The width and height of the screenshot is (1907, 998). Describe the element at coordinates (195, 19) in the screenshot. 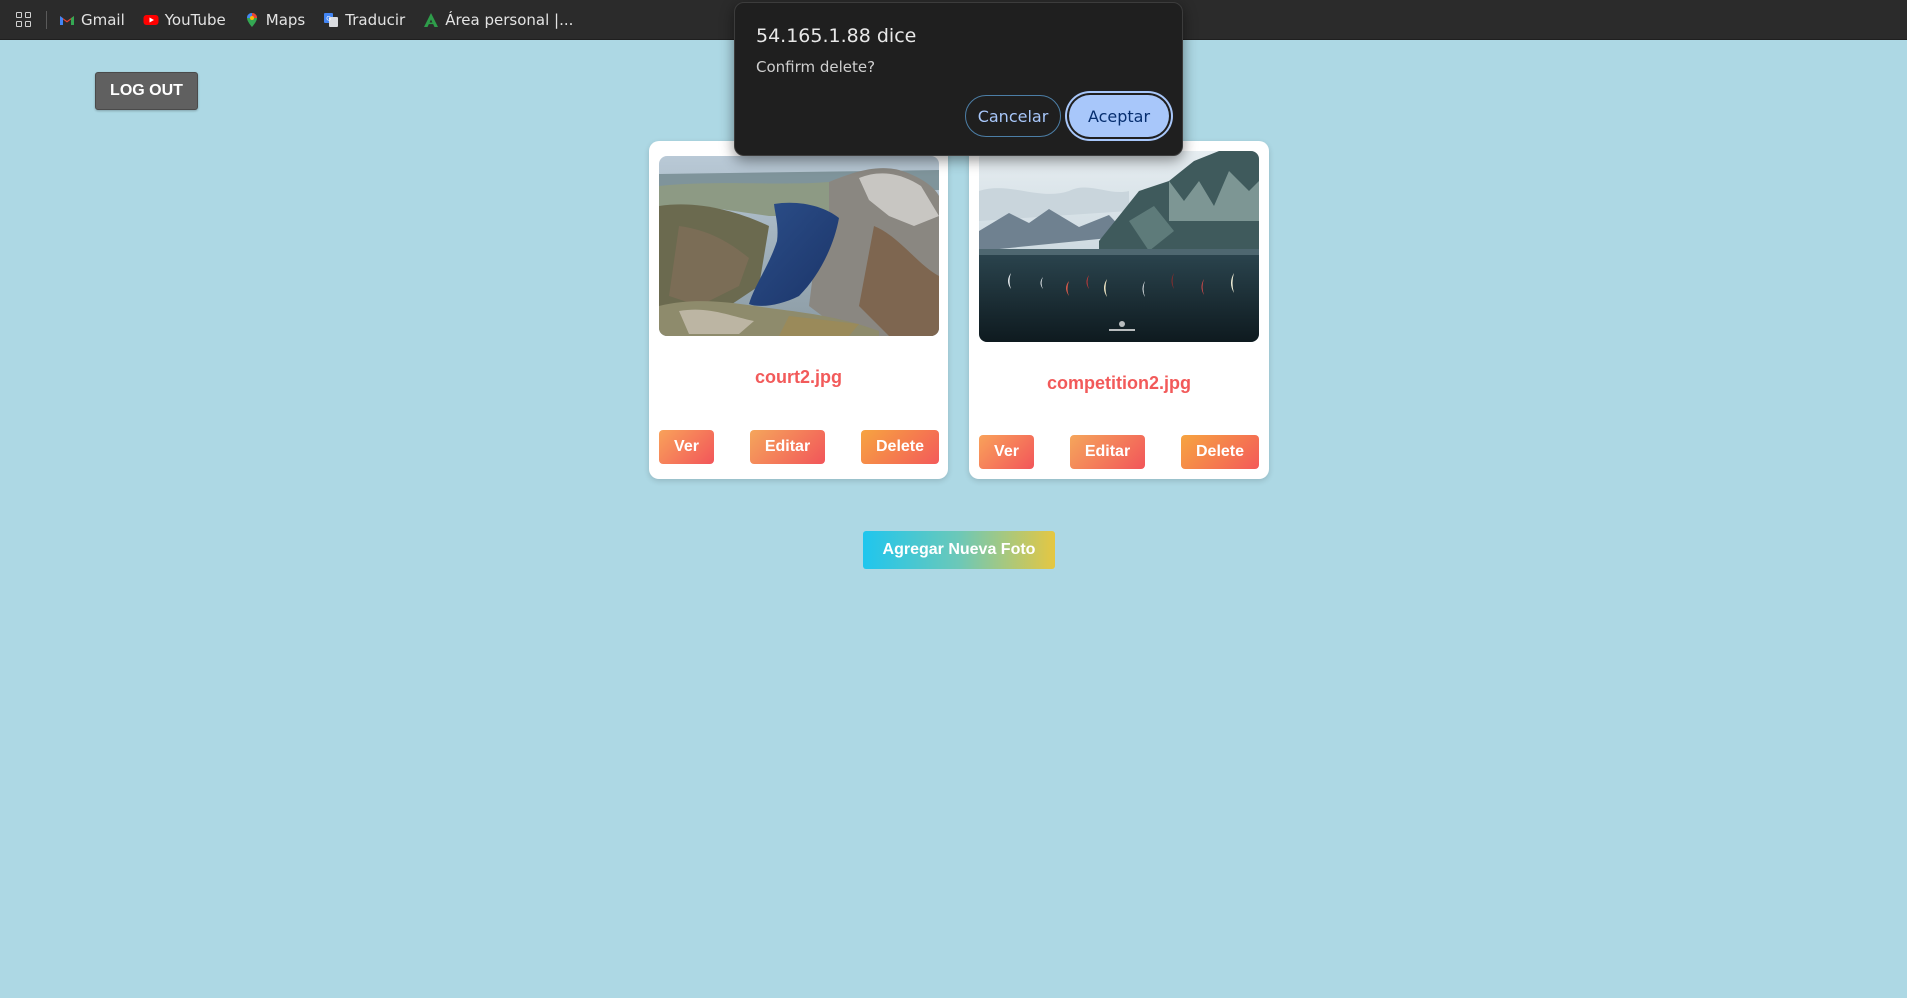

I see `bookmark-label: YouTube` at that location.